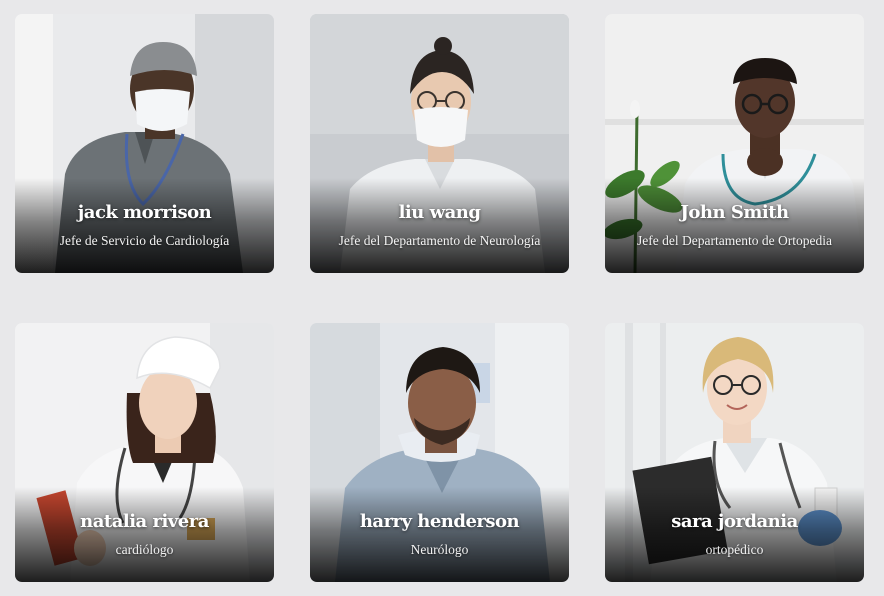 The width and height of the screenshot is (884, 596). Describe the element at coordinates (734, 549) in the screenshot. I see `doctor-role: ortopédico` at that location.